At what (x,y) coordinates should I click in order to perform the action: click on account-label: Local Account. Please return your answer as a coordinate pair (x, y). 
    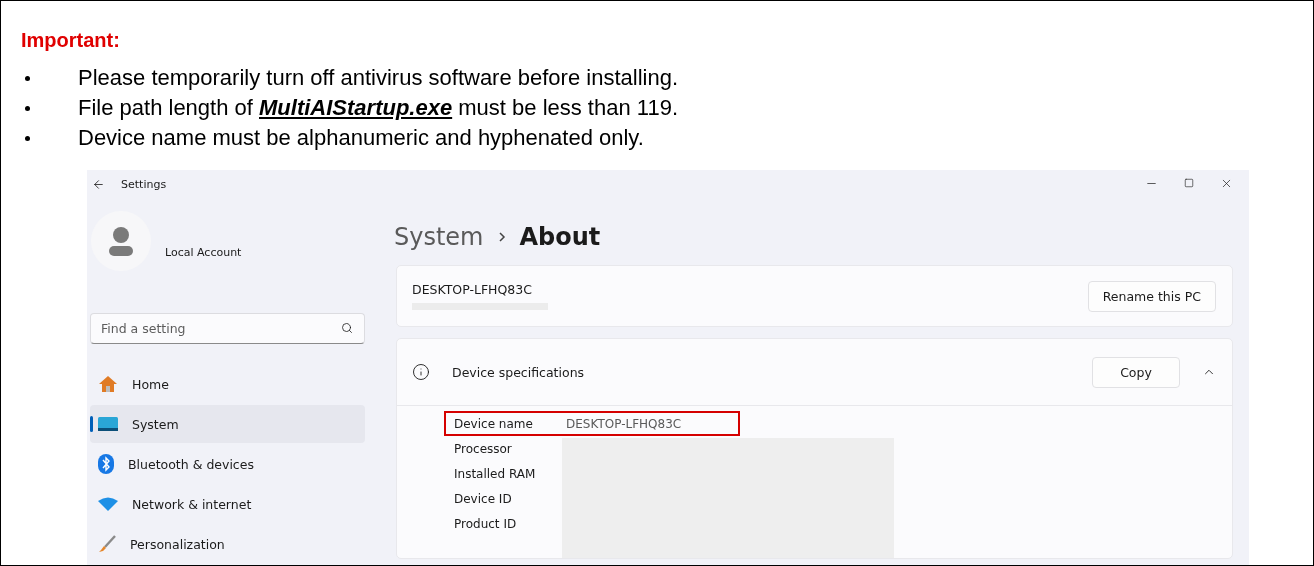
    Looking at the image, I should click on (203, 252).